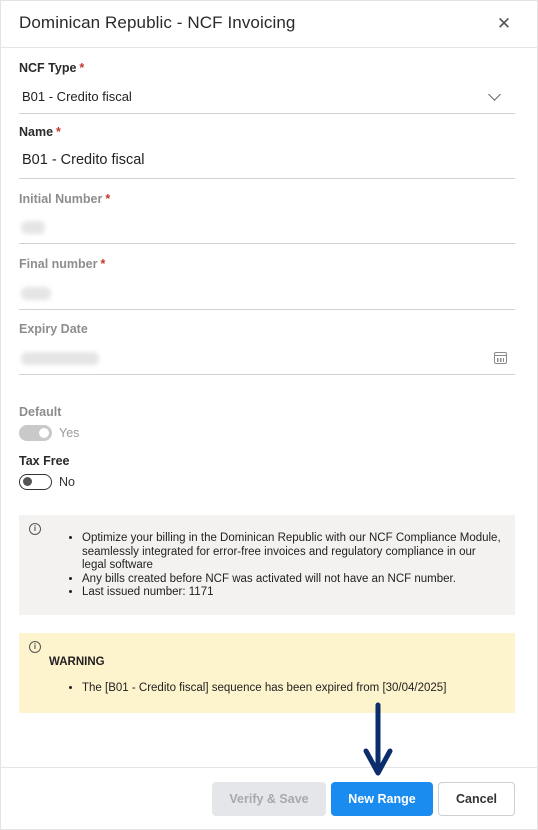  I want to click on verify-save-button: Verify & Save, so click(269, 799).